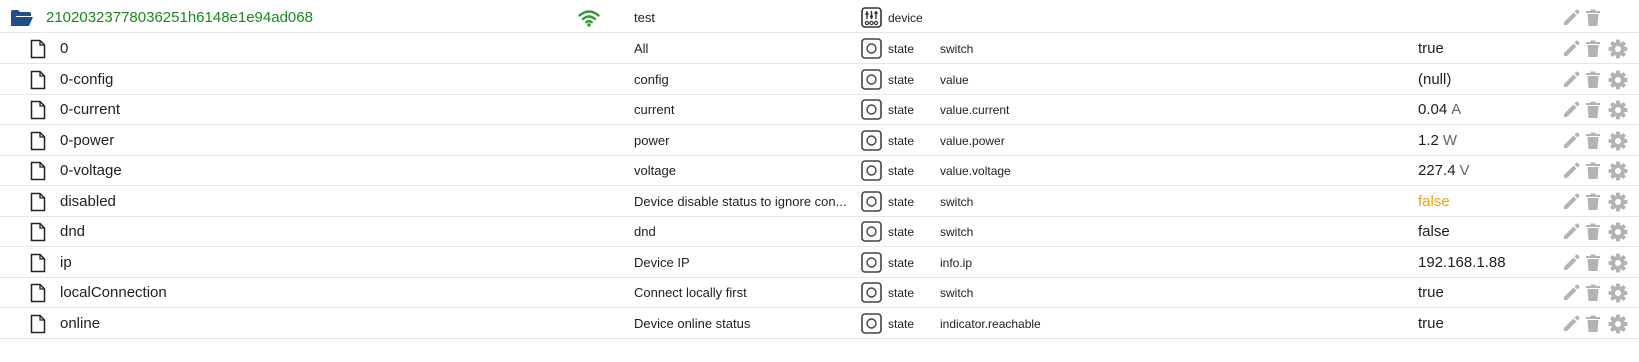  I want to click on state-row-0-power: 0-power power state value.power 1.2 W, so click(819, 140).